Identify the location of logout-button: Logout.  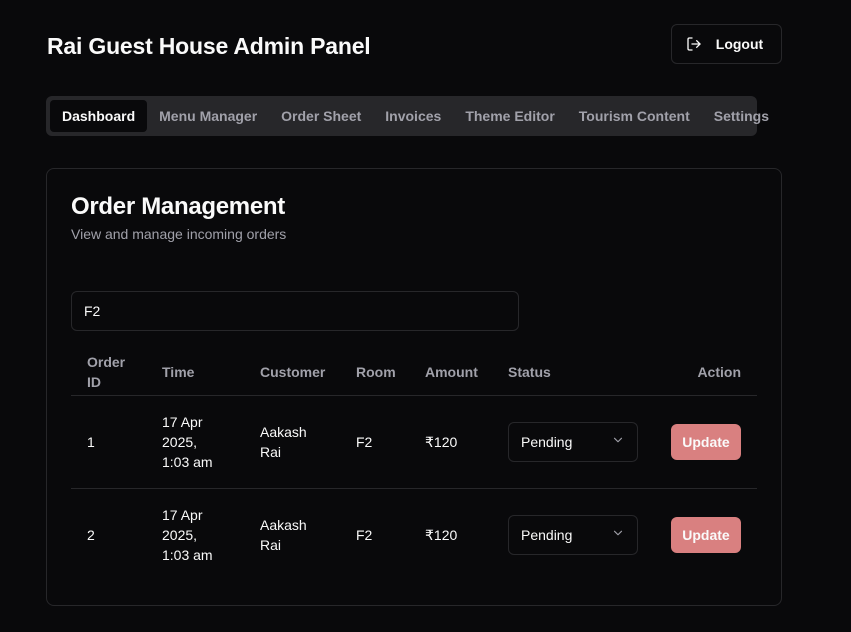
(726, 44).